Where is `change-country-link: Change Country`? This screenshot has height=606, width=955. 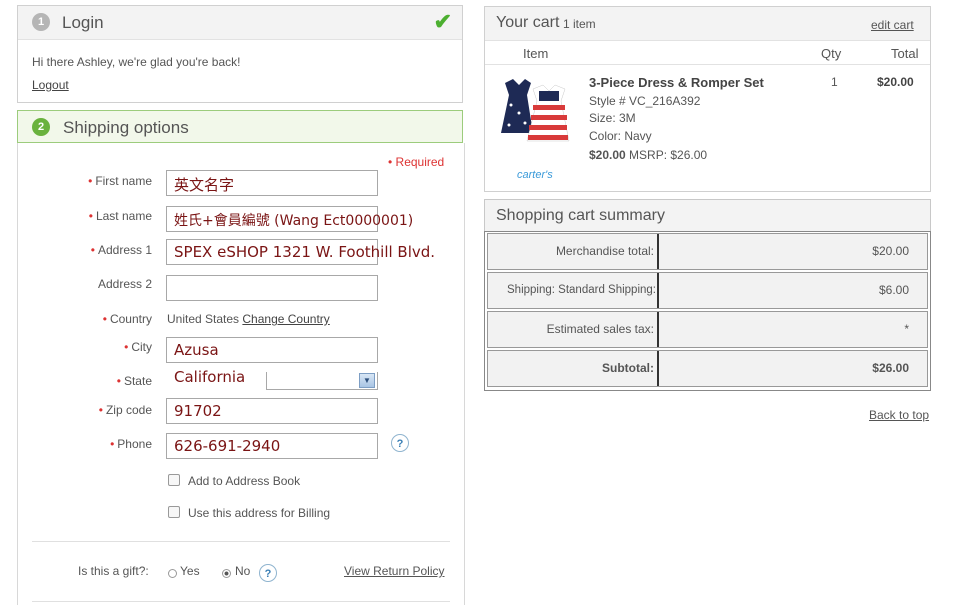 change-country-link: Change Country is located at coordinates (285, 319).